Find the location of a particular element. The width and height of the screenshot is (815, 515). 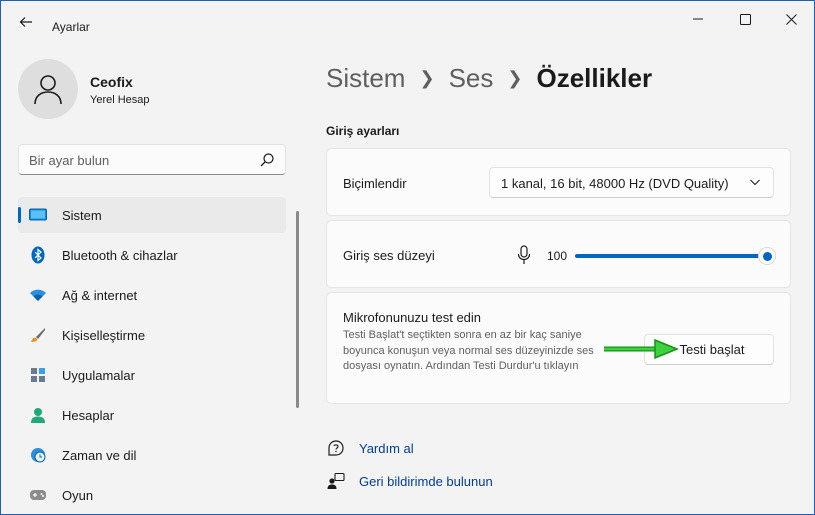

user-name: Ceofix is located at coordinates (111, 82).